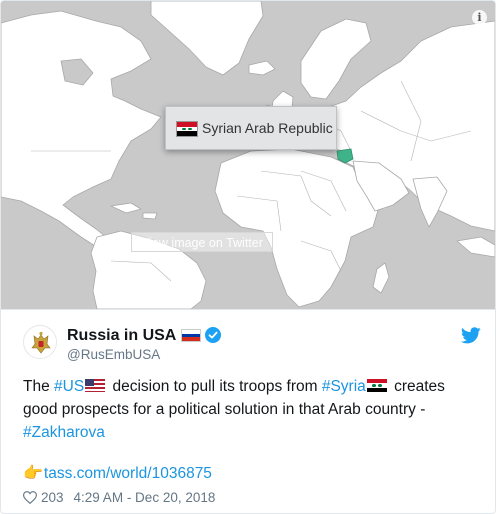 This screenshot has width=496, height=514. What do you see at coordinates (69, 386) in the screenshot?
I see `hashtag-us: #US` at bounding box center [69, 386].